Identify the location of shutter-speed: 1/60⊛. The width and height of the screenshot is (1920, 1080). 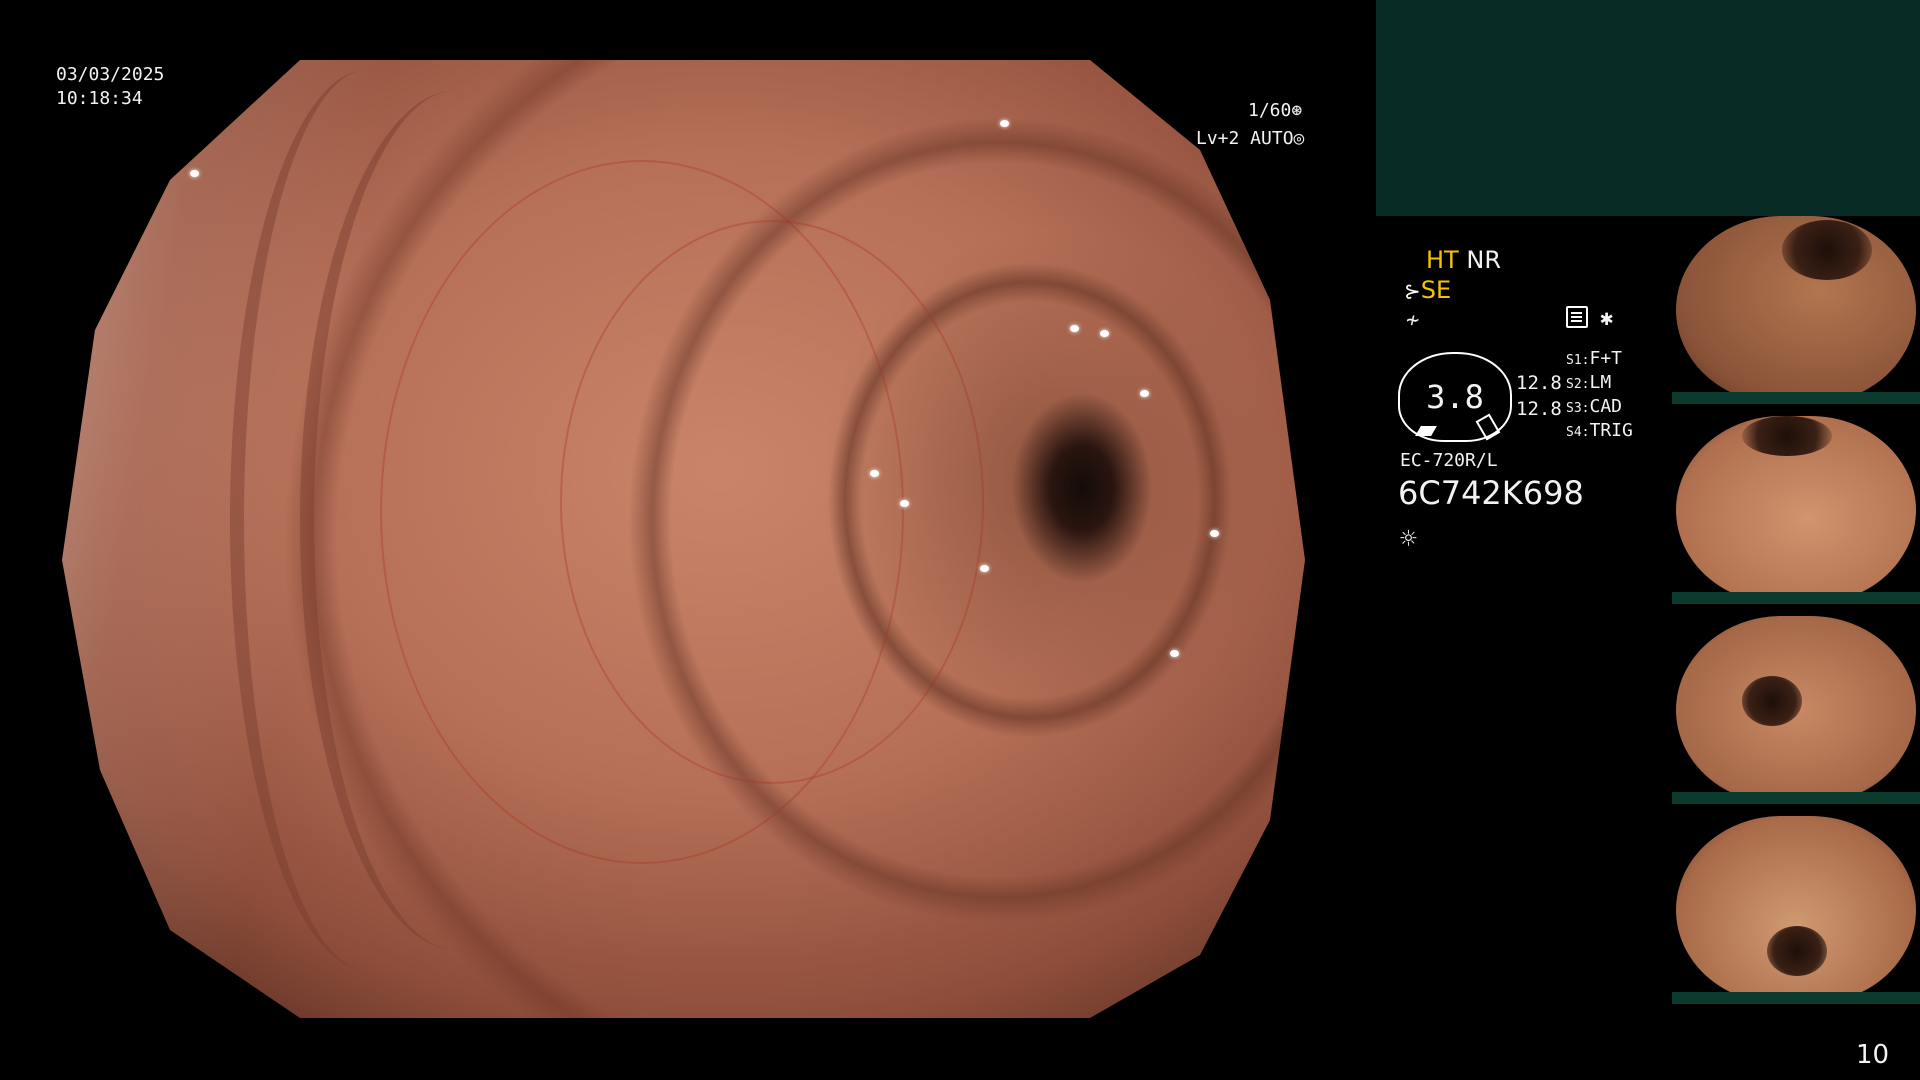
(1275, 110).